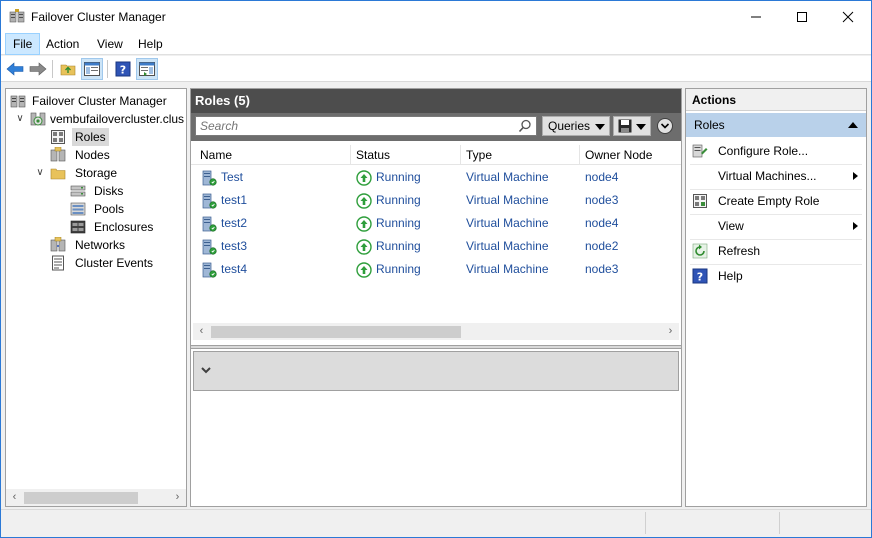 Image resolution: width=872 pixels, height=538 pixels. Describe the element at coordinates (206, 370) in the screenshot. I see `chevron-down-icon` at that location.